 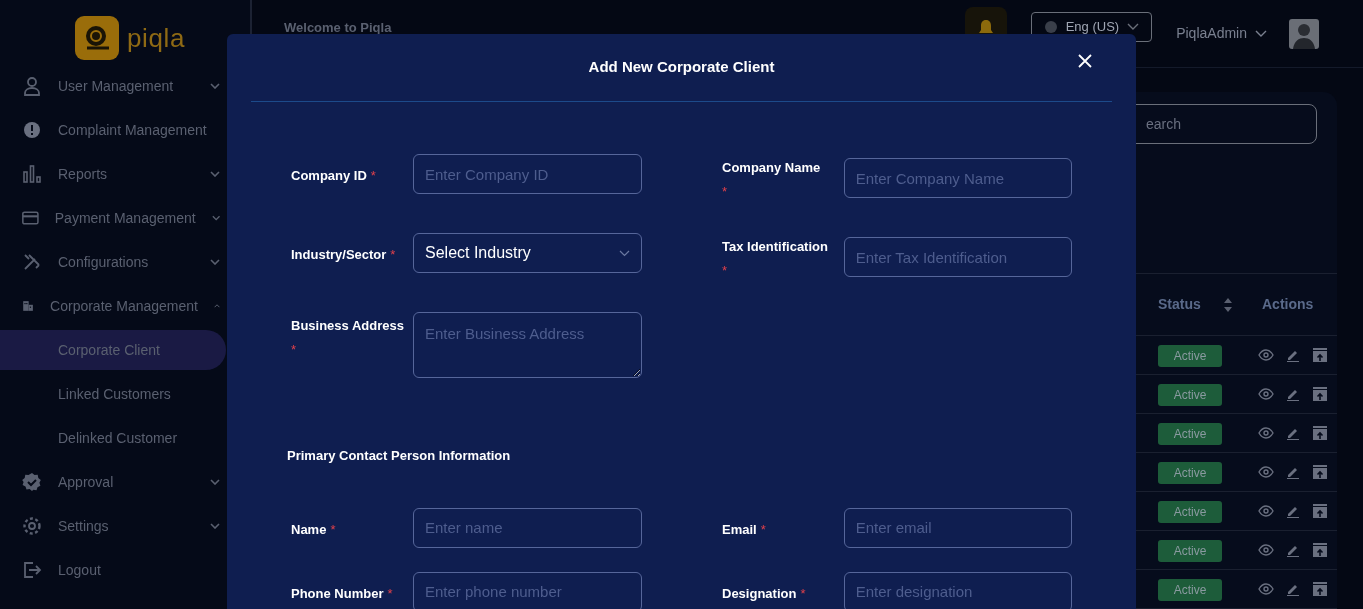 What do you see at coordinates (957, 257) in the screenshot?
I see `input-field: Enter Tax Identification` at bounding box center [957, 257].